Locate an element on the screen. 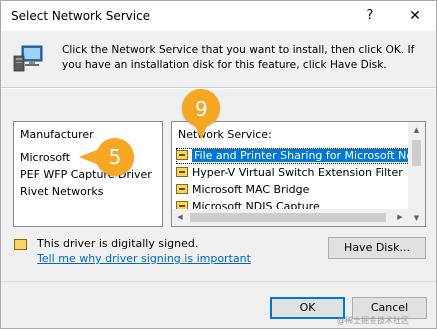 This screenshot has height=329, width=437. horizontal-scroll-thumb is located at coordinates (288, 217).